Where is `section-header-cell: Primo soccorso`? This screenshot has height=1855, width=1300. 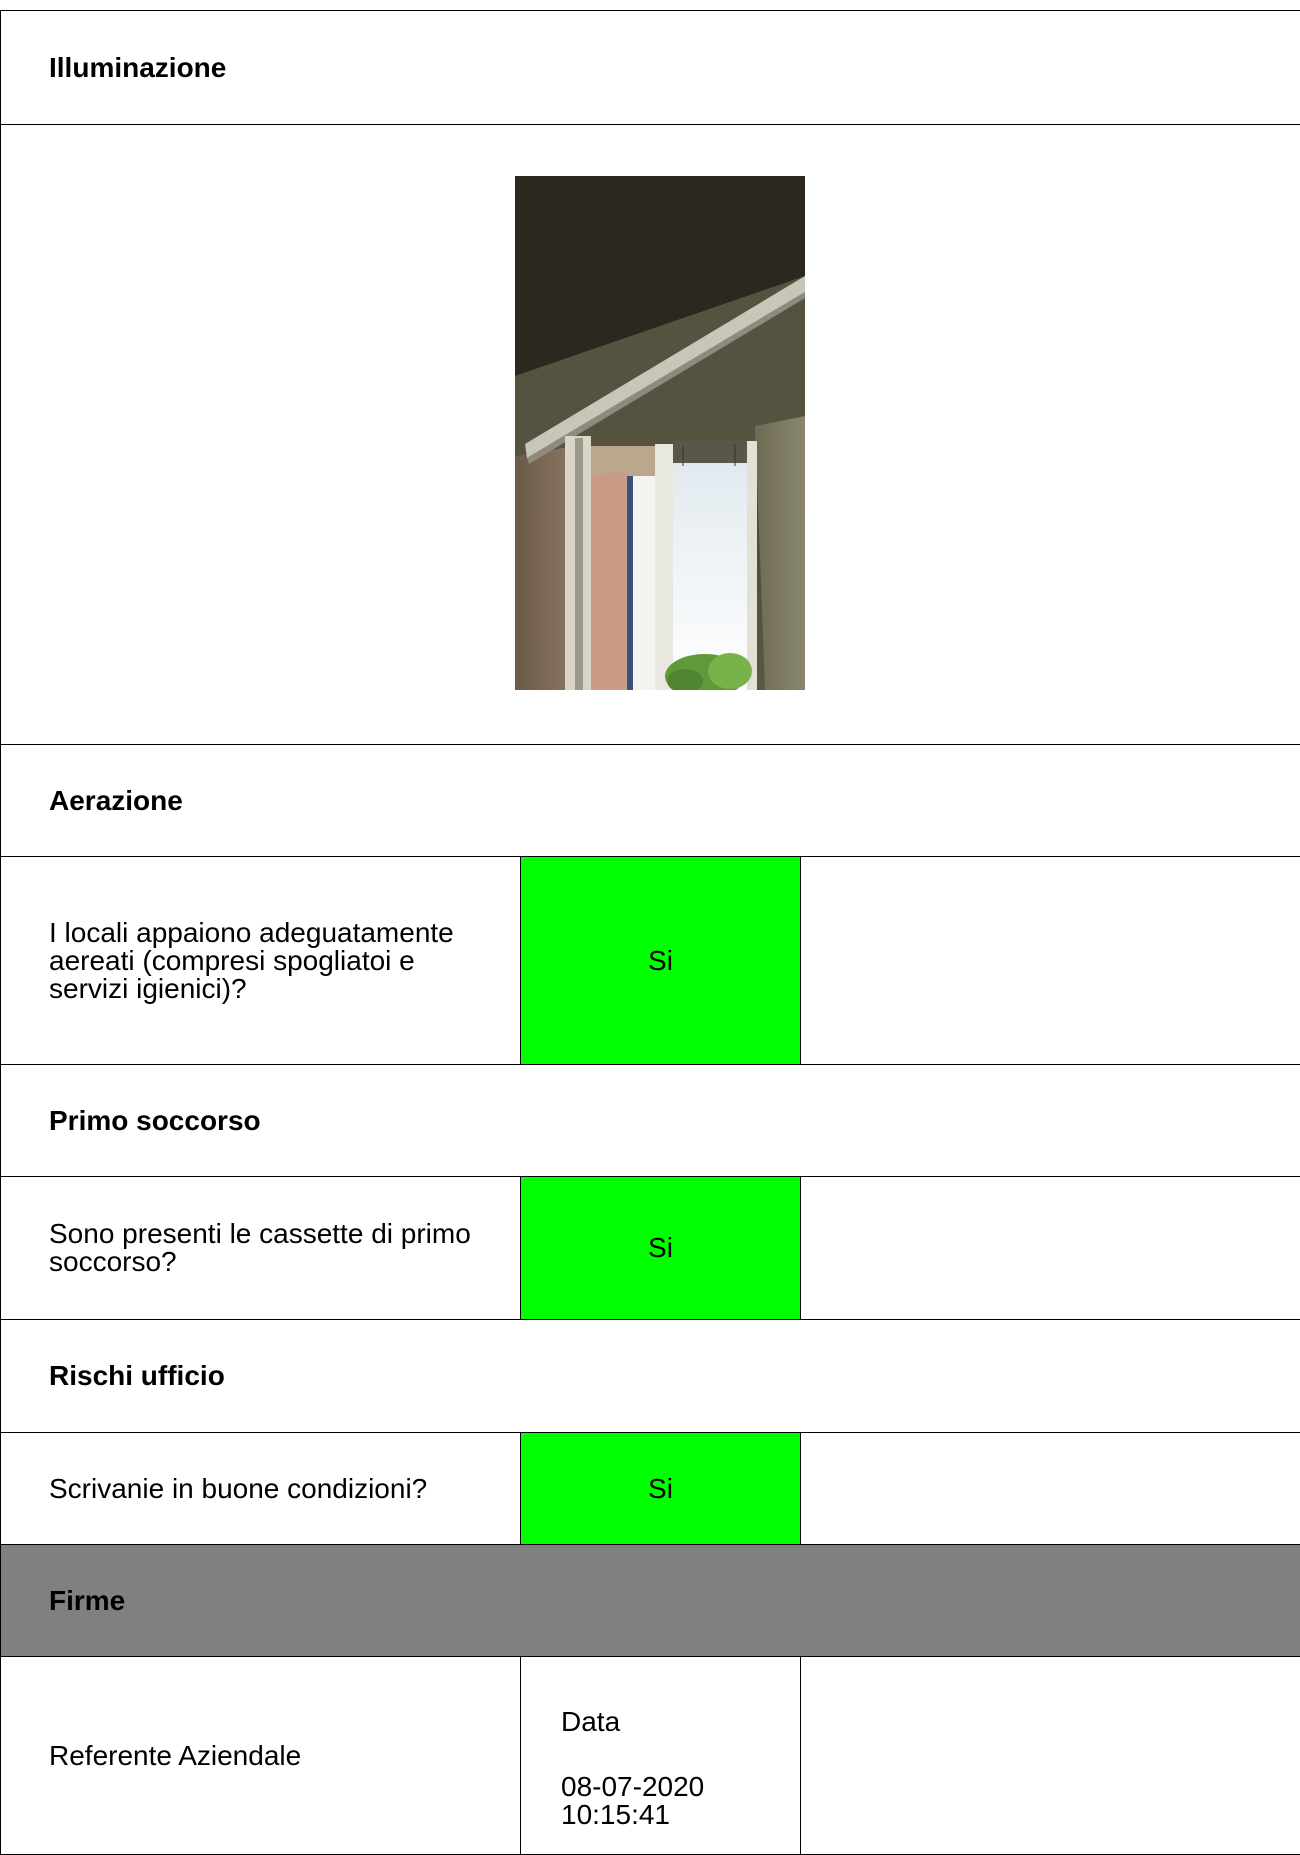 section-header-cell: Primo soccorso is located at coordinates (650, 1120).